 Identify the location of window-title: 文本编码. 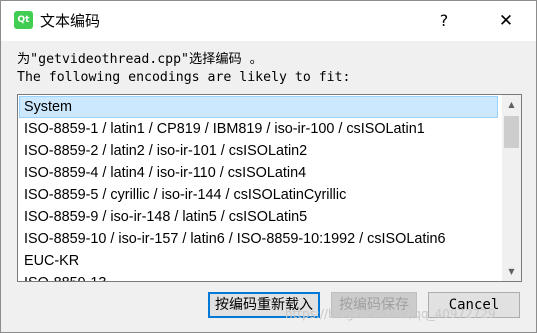
(70, 21).